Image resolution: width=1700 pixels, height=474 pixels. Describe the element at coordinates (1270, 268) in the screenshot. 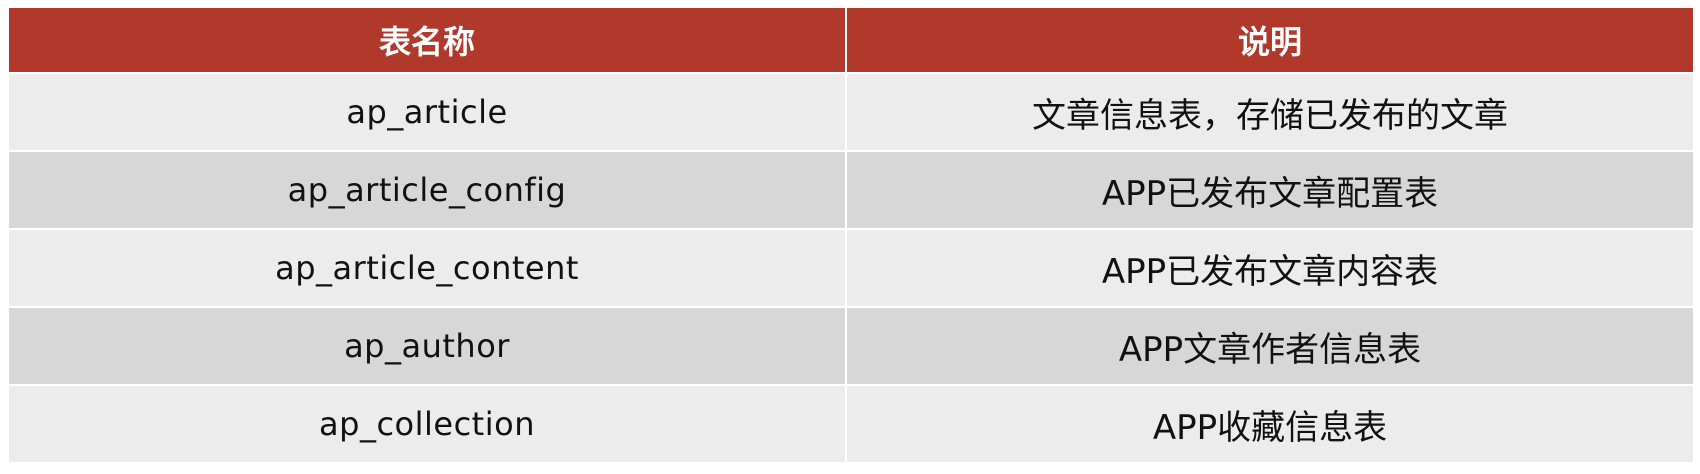

I see `description-cell: APP已发布文章内容表` at that location.